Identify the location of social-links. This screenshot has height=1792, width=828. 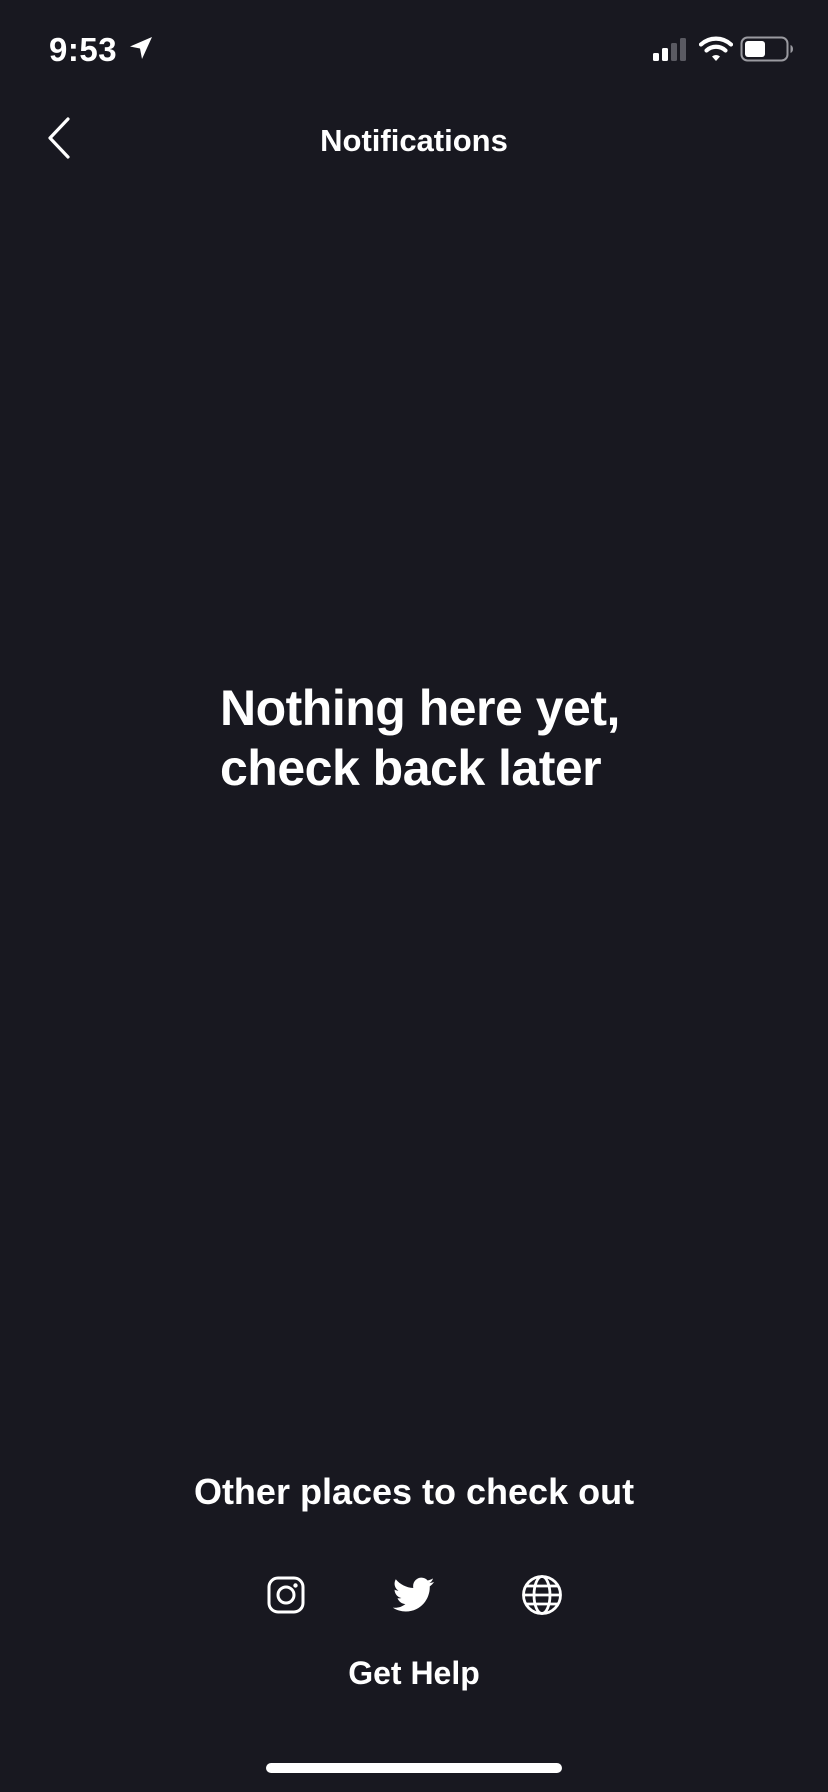
(414, 1597).